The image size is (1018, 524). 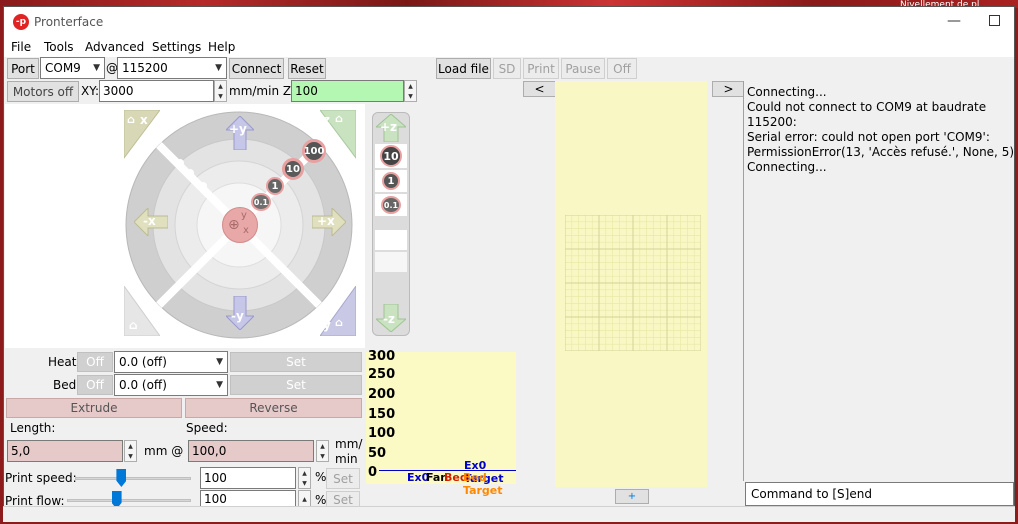 I want to click on print-speed-pct: %, so click(x=321, y=477).